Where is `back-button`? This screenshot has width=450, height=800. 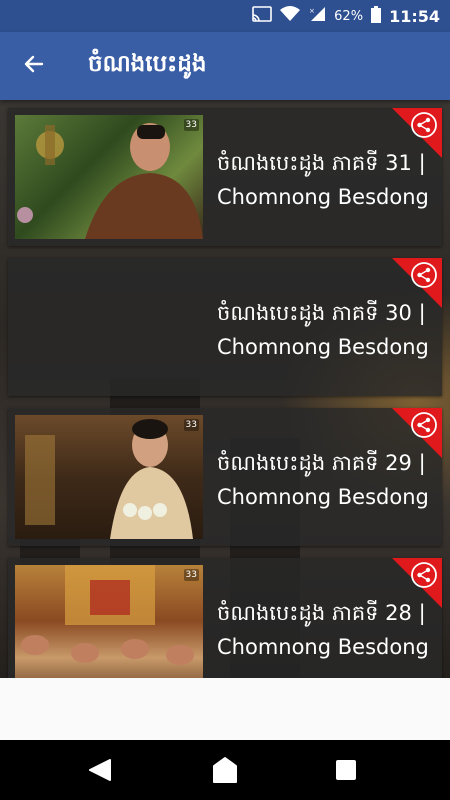 back-button is located at coordinates (34, 66).